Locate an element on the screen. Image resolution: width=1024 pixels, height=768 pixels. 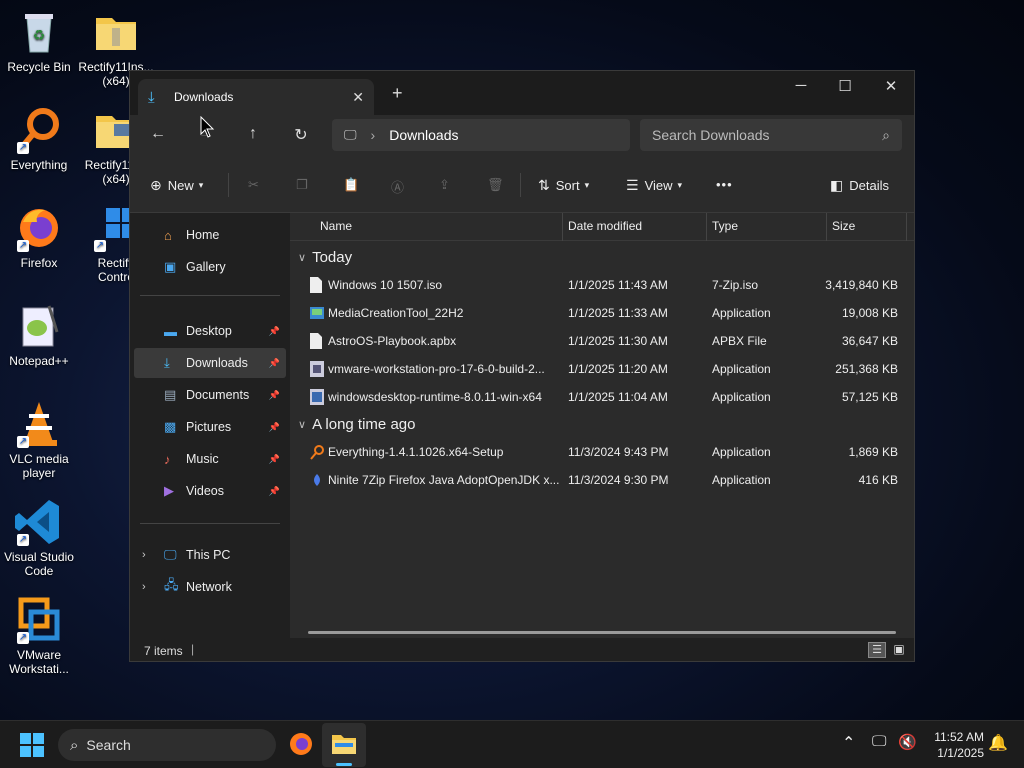
delete-icon: 🗑 is located at coordinates (495, 185).